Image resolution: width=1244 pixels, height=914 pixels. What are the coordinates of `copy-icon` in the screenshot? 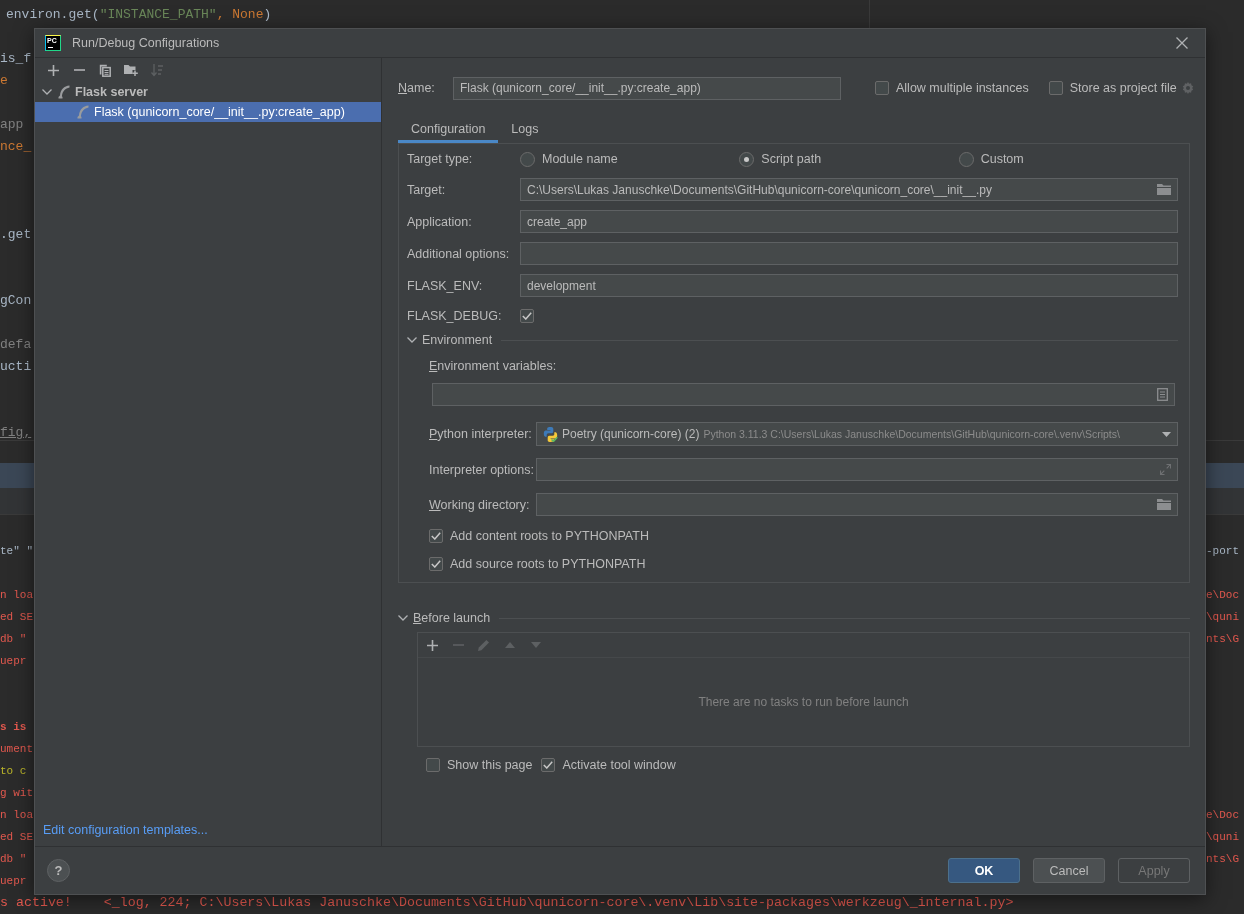 It's located at (105, 70).